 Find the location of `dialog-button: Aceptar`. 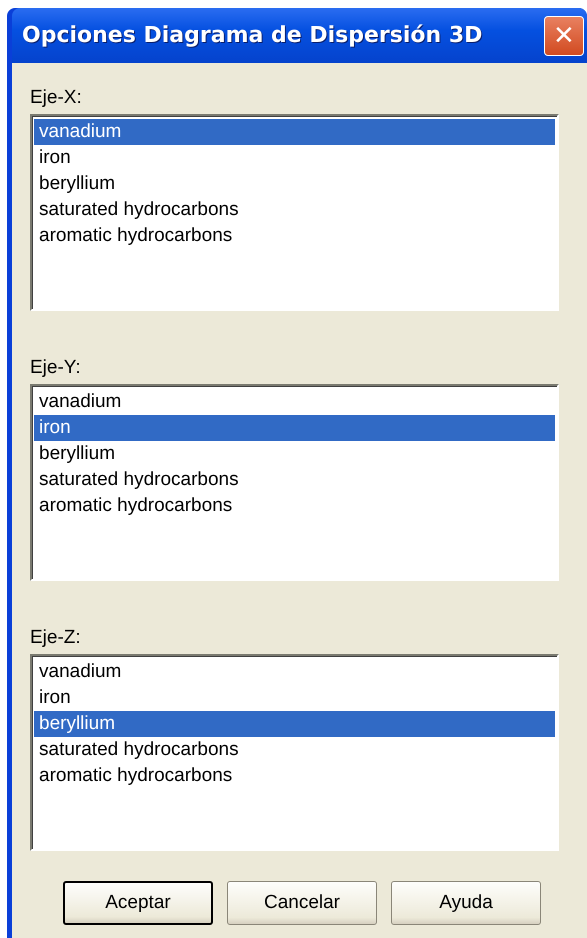

dialog-button: Aceptar is located at coordinates (138, 903).